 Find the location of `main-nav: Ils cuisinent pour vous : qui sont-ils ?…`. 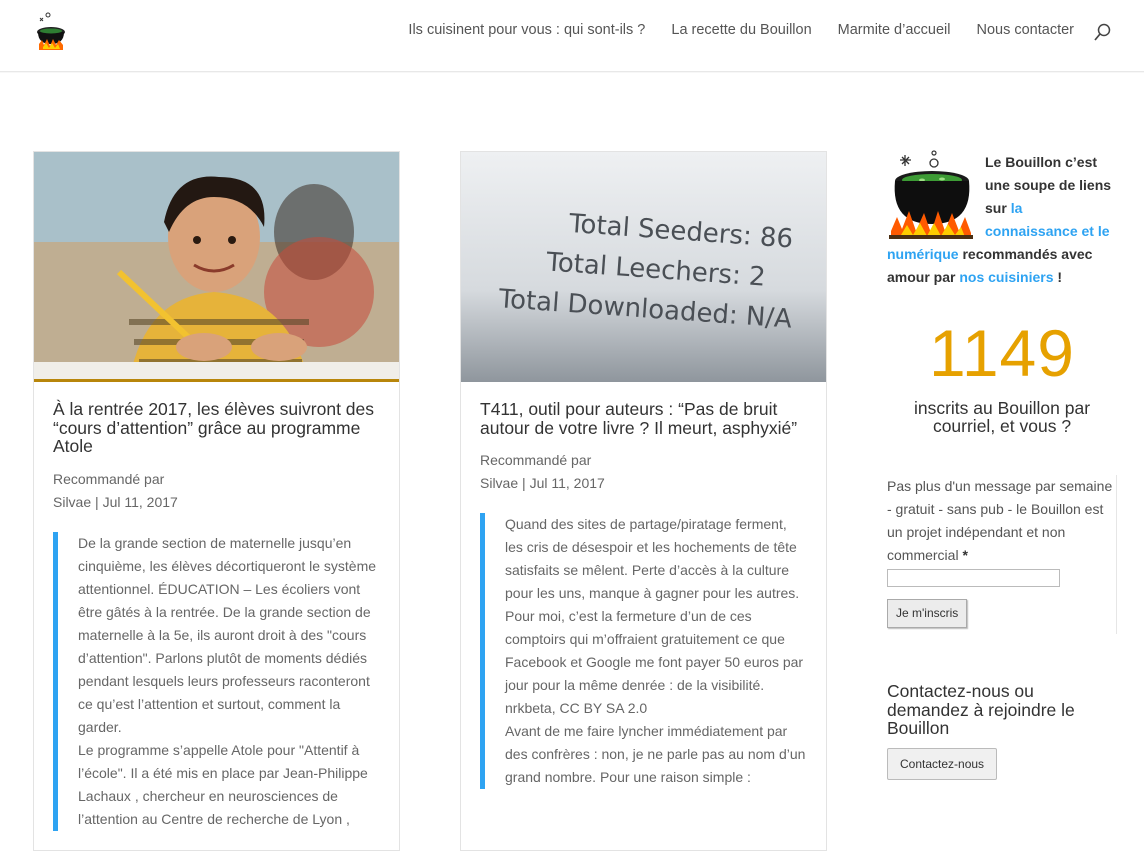

main-nav: Ils cuisinent pour vous : qui sont-ils ?… is located at coordinates (741, 30).